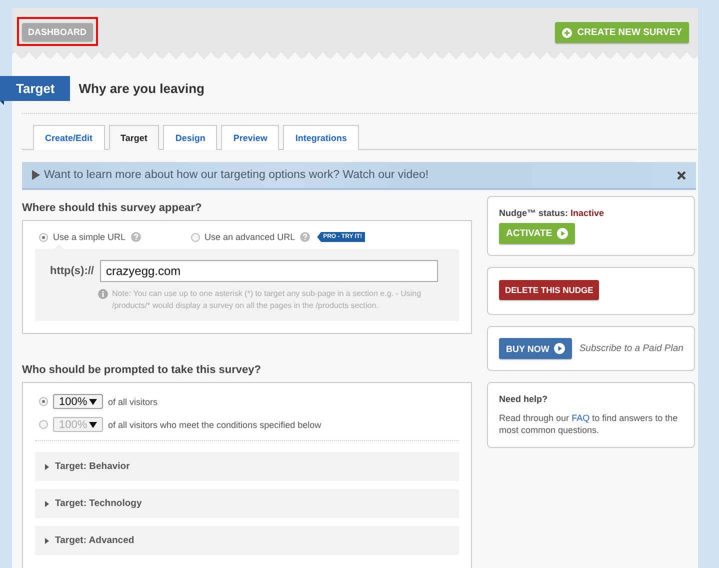  Describe the element at coordinates (321, 137) in the screenshot. I see `tab: Integrations` at that location.